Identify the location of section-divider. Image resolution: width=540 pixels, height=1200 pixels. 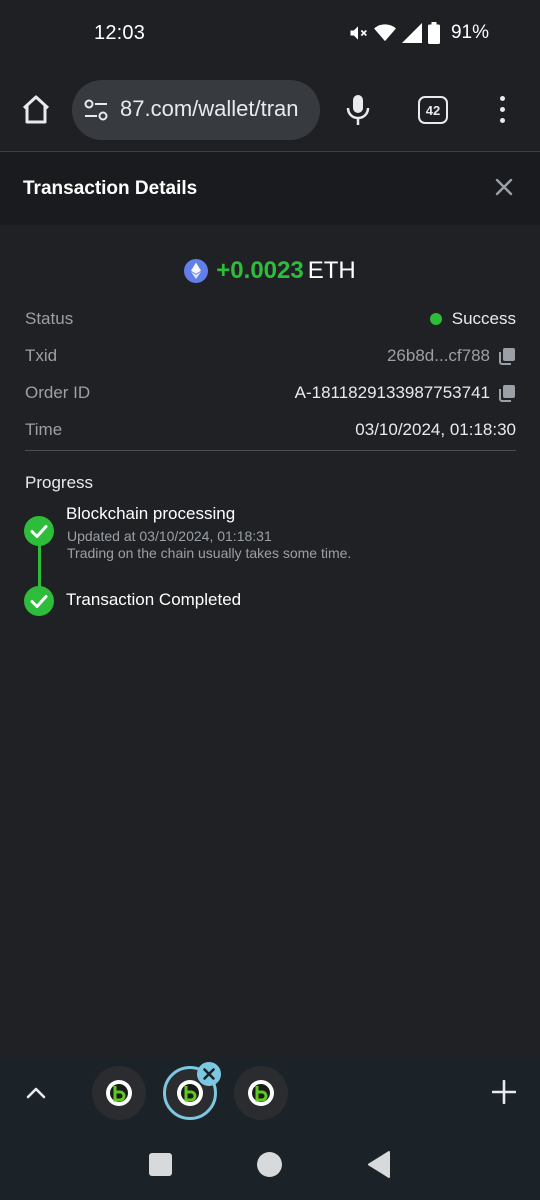
(270, 450).